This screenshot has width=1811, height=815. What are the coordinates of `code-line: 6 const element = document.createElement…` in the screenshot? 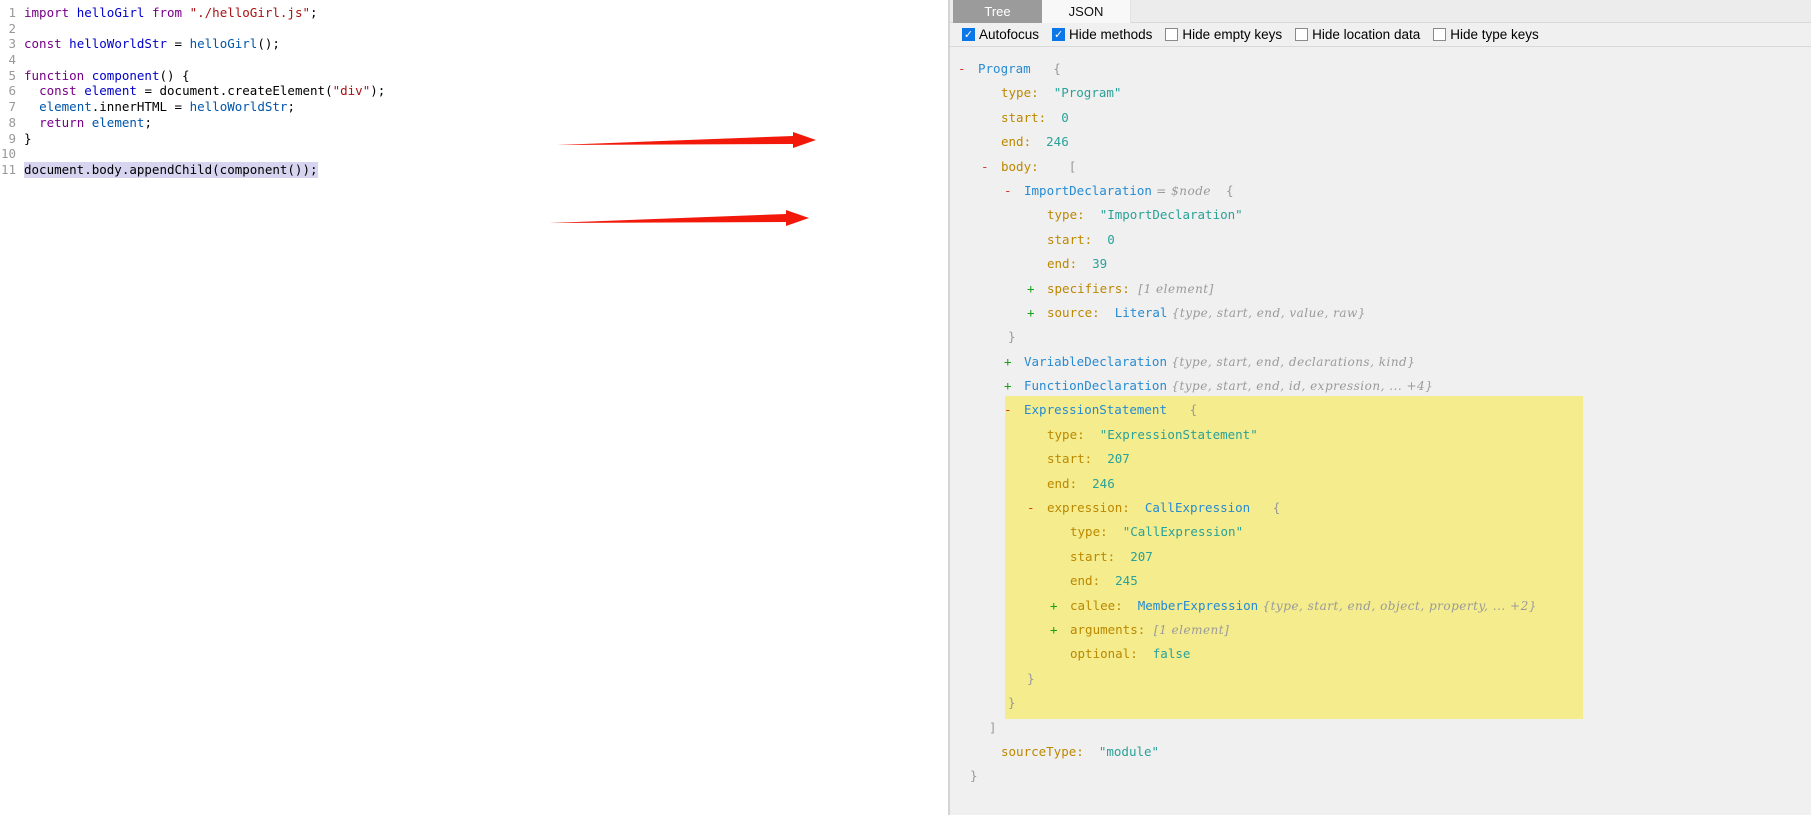 It's located at (474, 91).